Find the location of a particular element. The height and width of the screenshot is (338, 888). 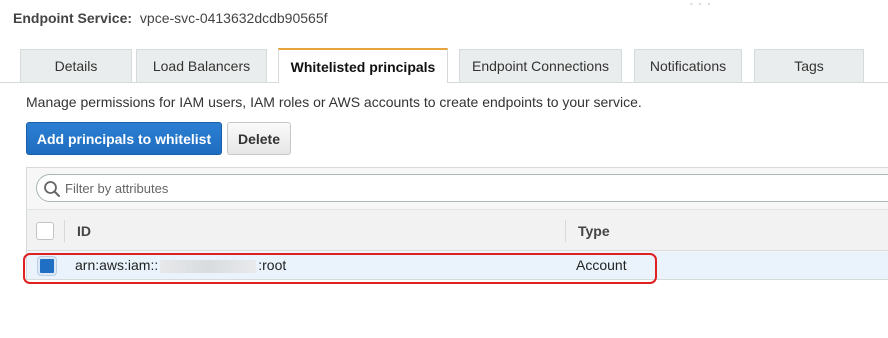

principal-id-suffix: :root is located at coordinates (272, 265).